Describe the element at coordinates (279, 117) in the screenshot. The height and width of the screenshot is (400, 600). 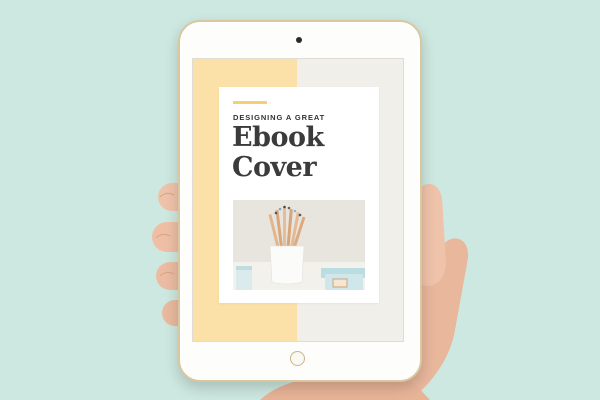
I see `cover-subtitle: DESIGNING A GREAT` at that location.